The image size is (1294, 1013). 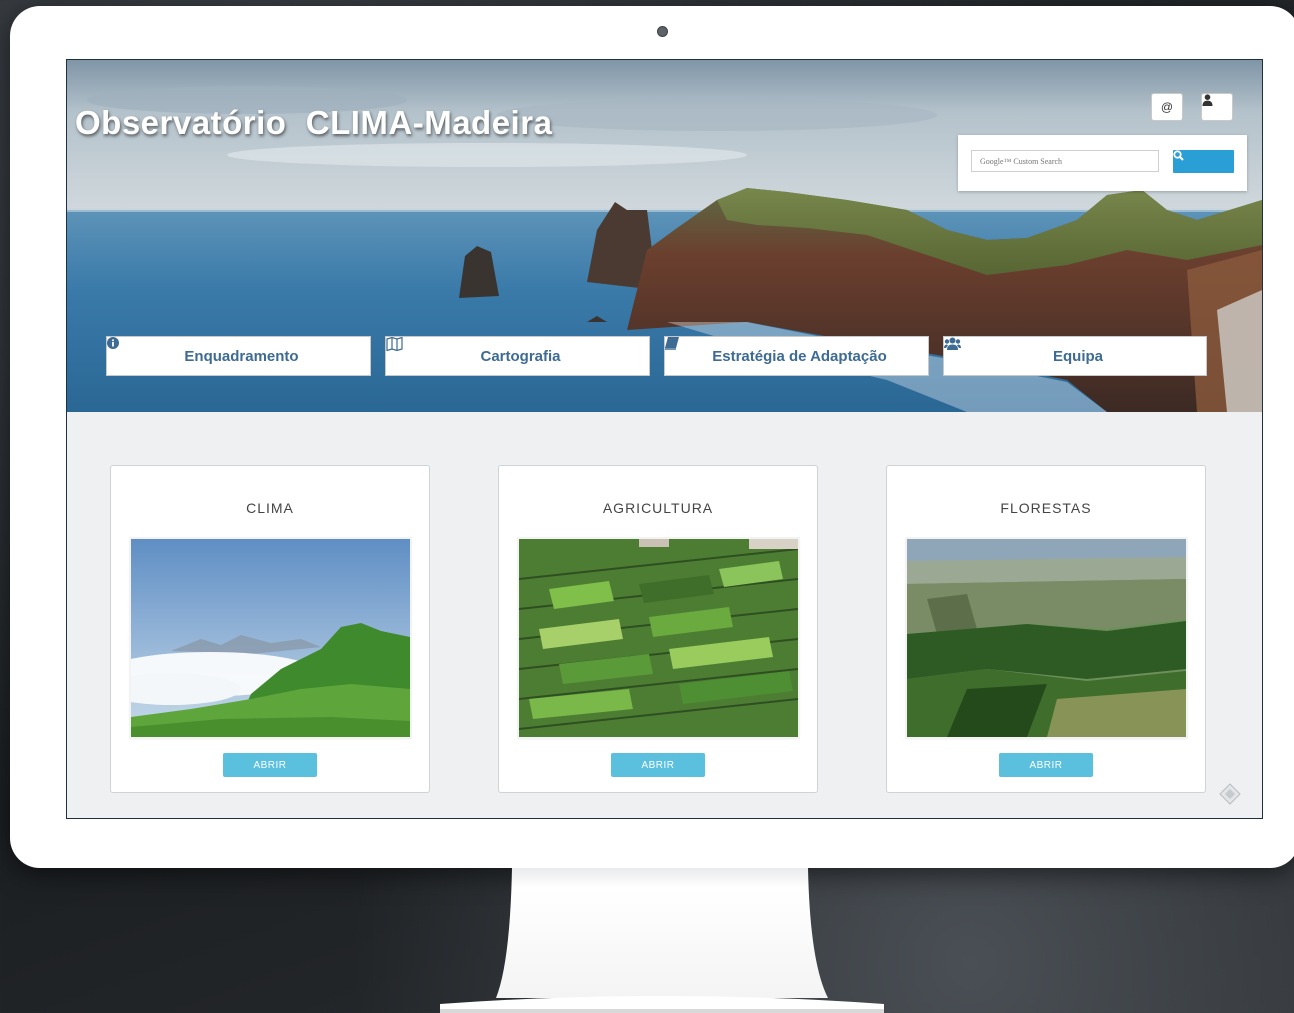 I want to click on card-florestas: FLORESTAS ABRIR, so click(x=1046, y=629).